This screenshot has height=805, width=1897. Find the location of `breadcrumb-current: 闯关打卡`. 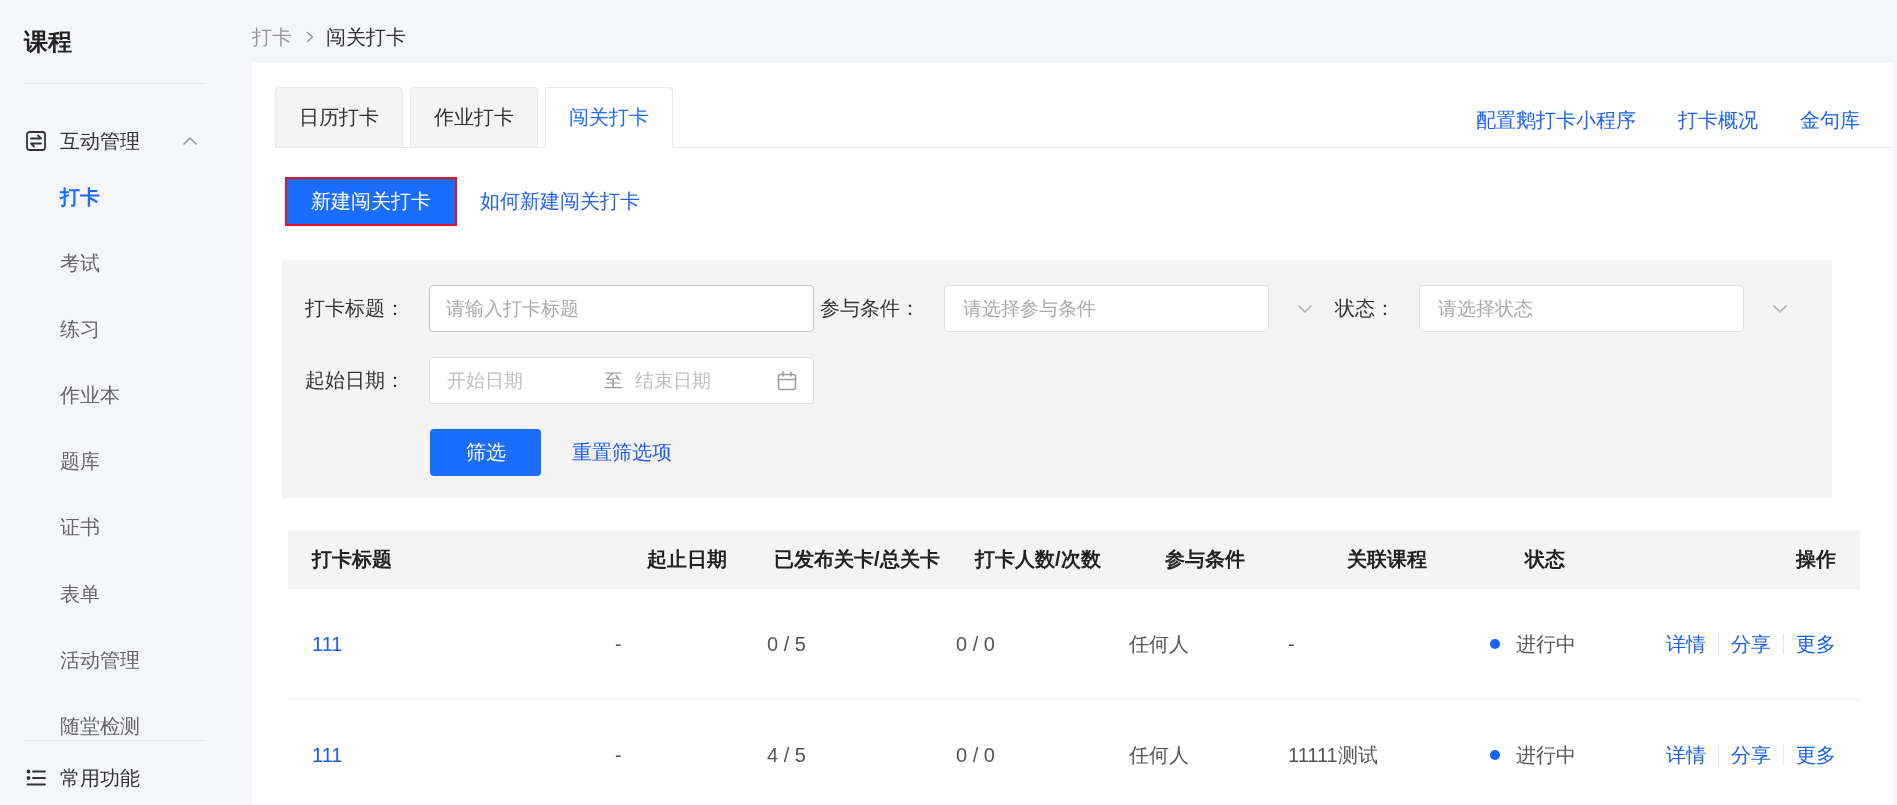

breadcrumb-current: 闯关打卡 is located at coordinates (366, 37).